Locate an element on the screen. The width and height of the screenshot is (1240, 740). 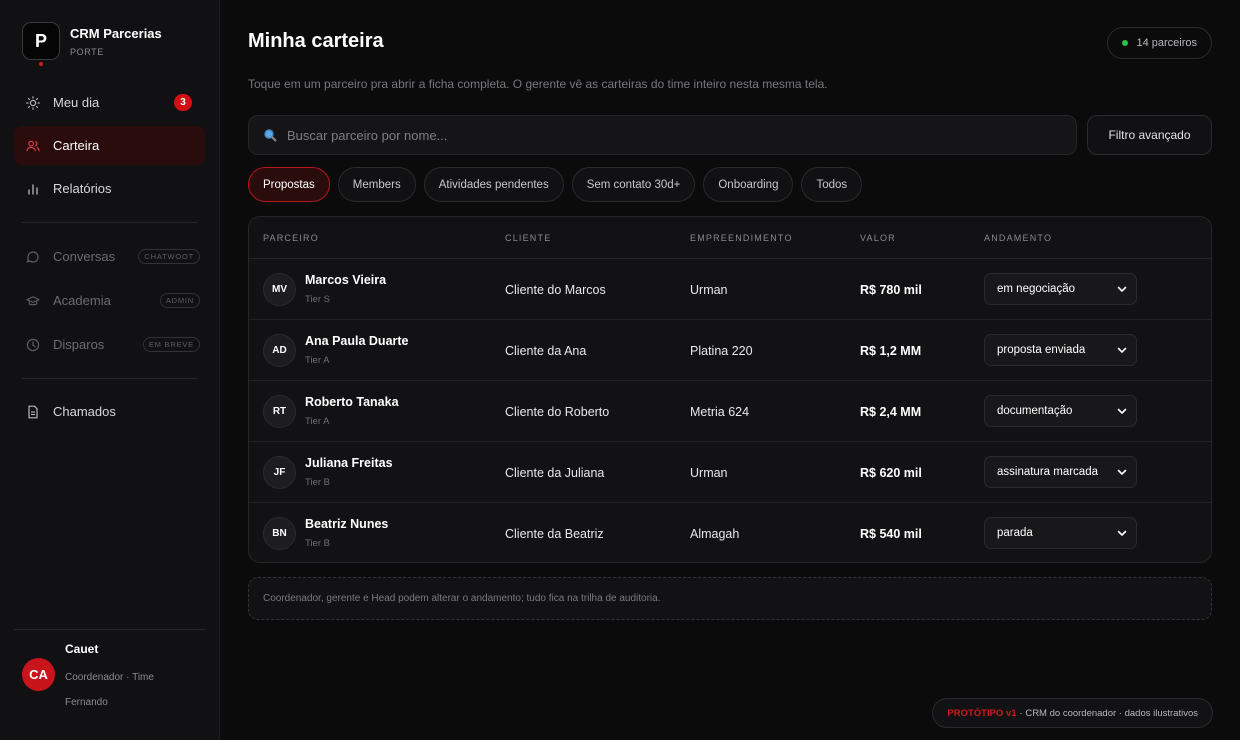
notification-badge: 3 is located at coordinates (183, 102).